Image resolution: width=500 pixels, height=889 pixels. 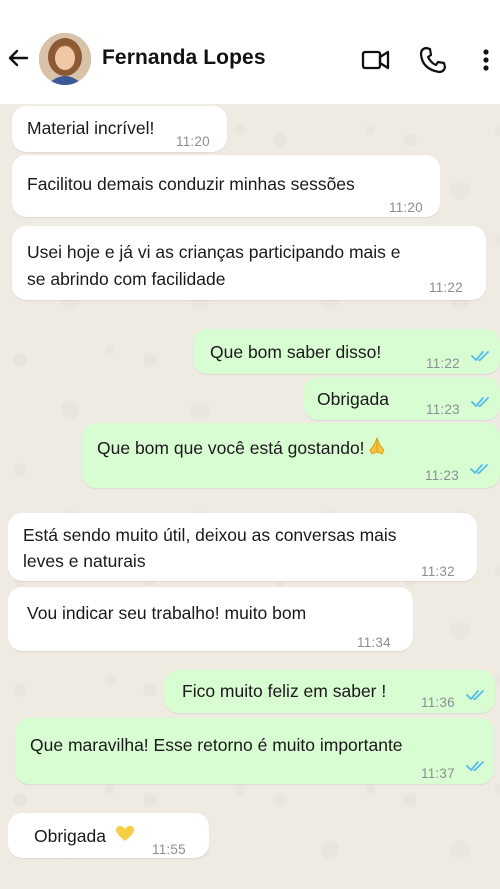 I want to click on message-text: Vou indicar seu trabalho! muito bom, so click(x=167, y=613).